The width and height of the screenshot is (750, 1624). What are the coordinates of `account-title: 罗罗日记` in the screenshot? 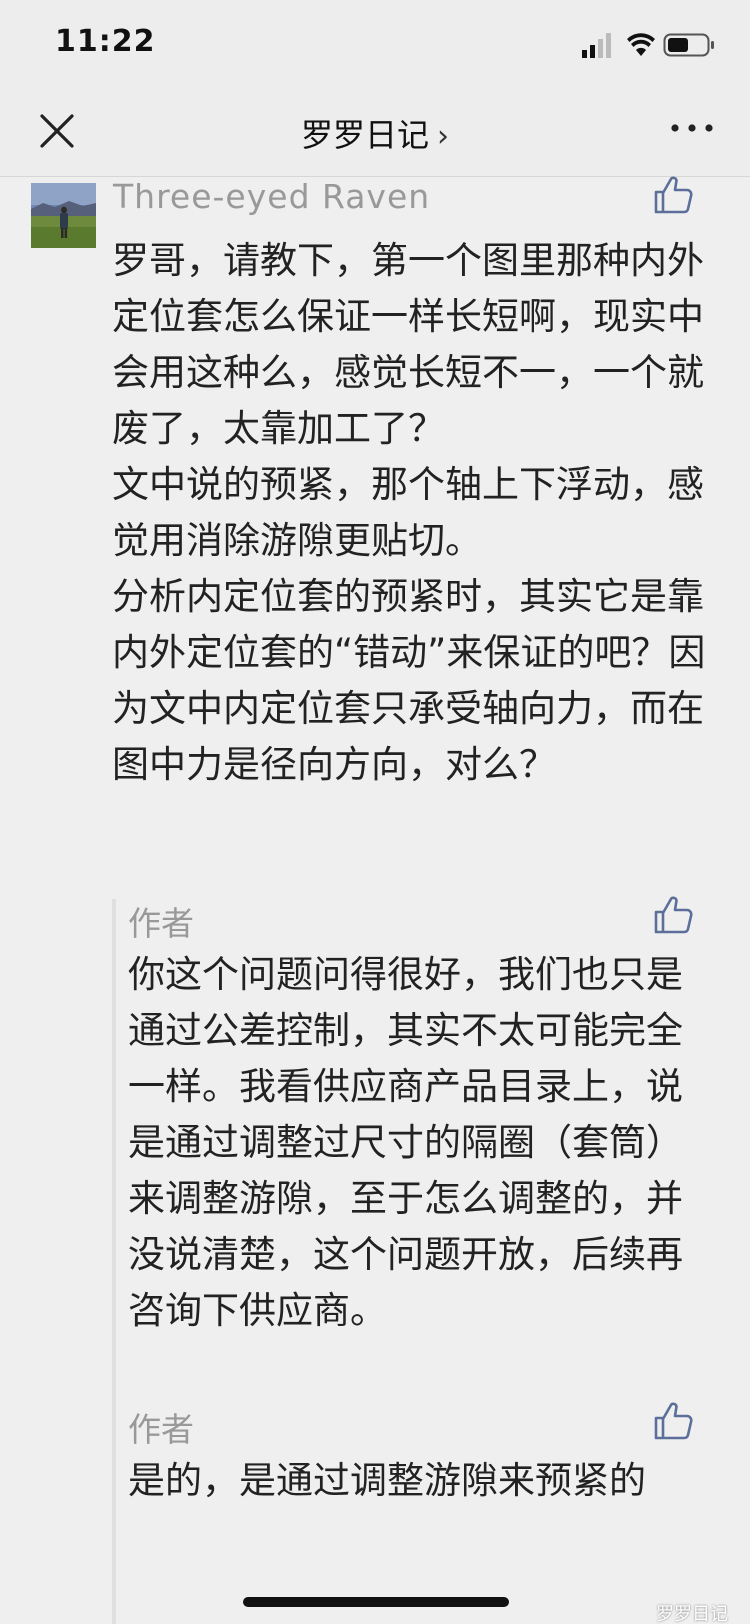 It's located at (364, 135).